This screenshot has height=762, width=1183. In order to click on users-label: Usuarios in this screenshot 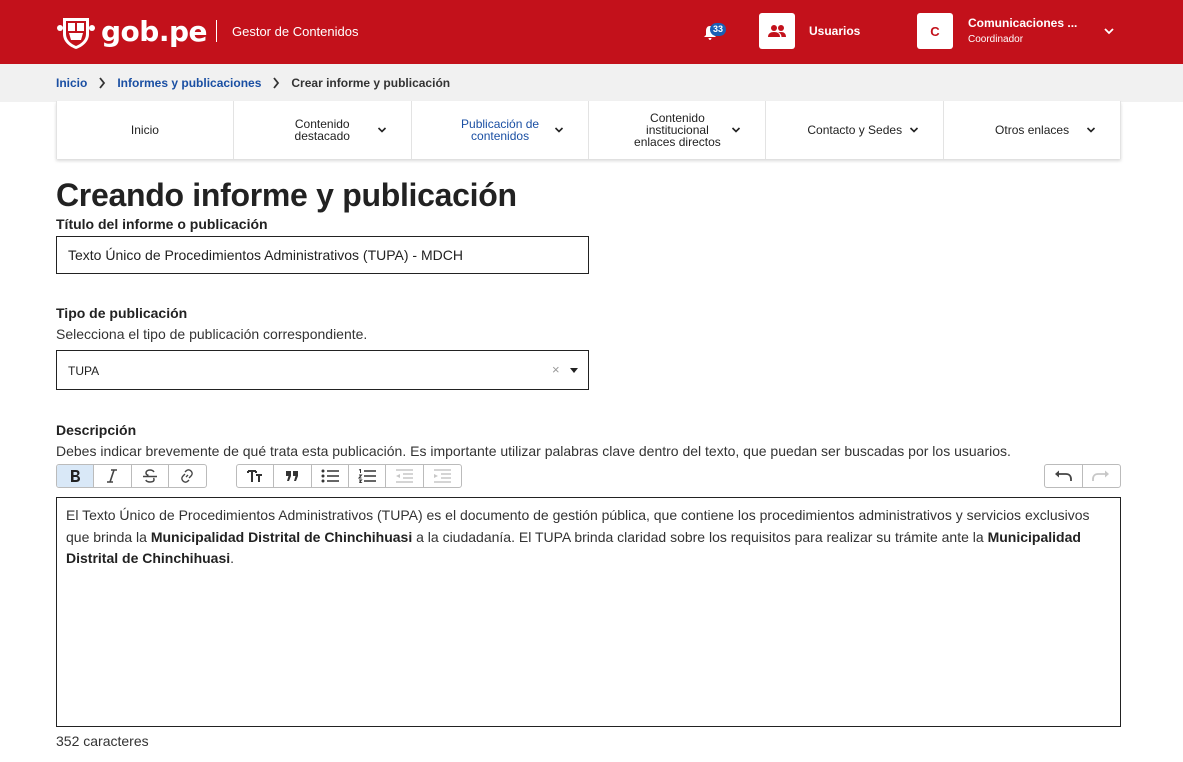, I will do `click(835, 31)`.